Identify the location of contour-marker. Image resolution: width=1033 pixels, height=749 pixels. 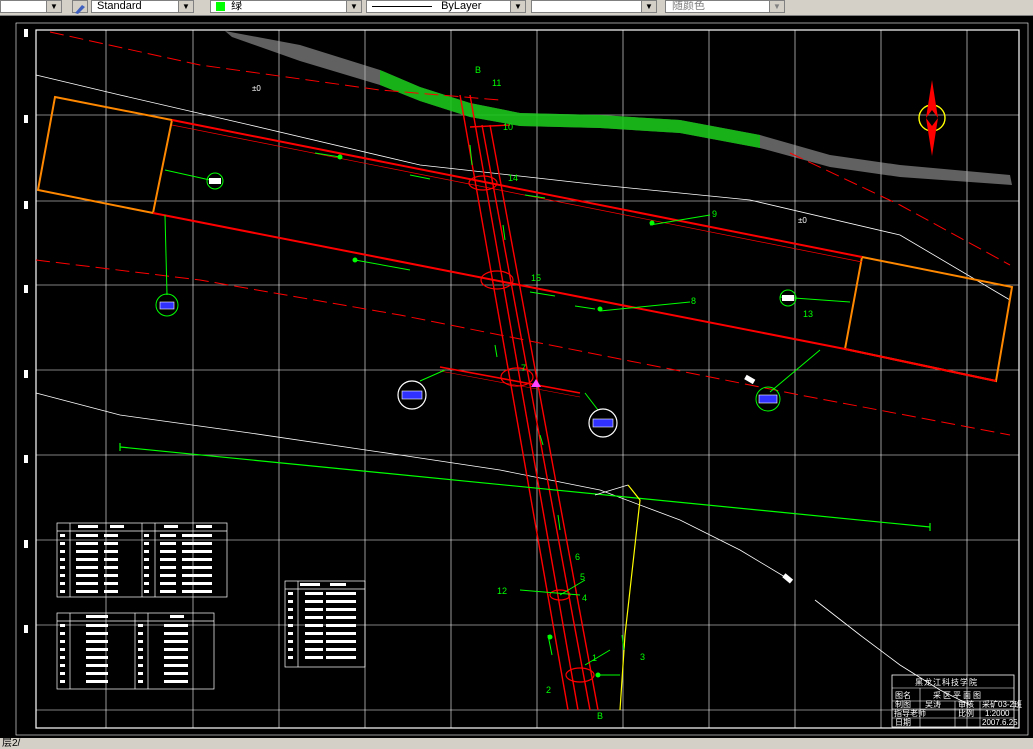
(788, 578).